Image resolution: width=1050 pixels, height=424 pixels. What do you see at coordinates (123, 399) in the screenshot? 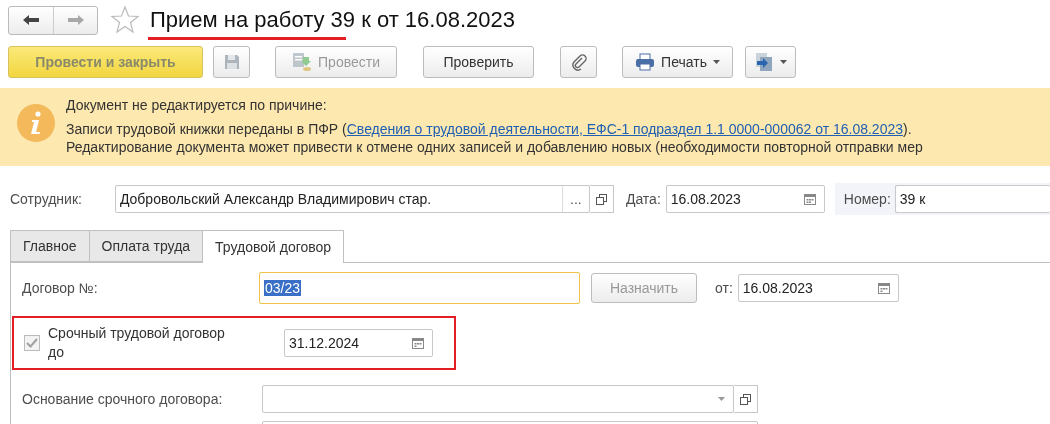
I see `basis-label: Основание срочного договора:` at bounding box center [123, 399].